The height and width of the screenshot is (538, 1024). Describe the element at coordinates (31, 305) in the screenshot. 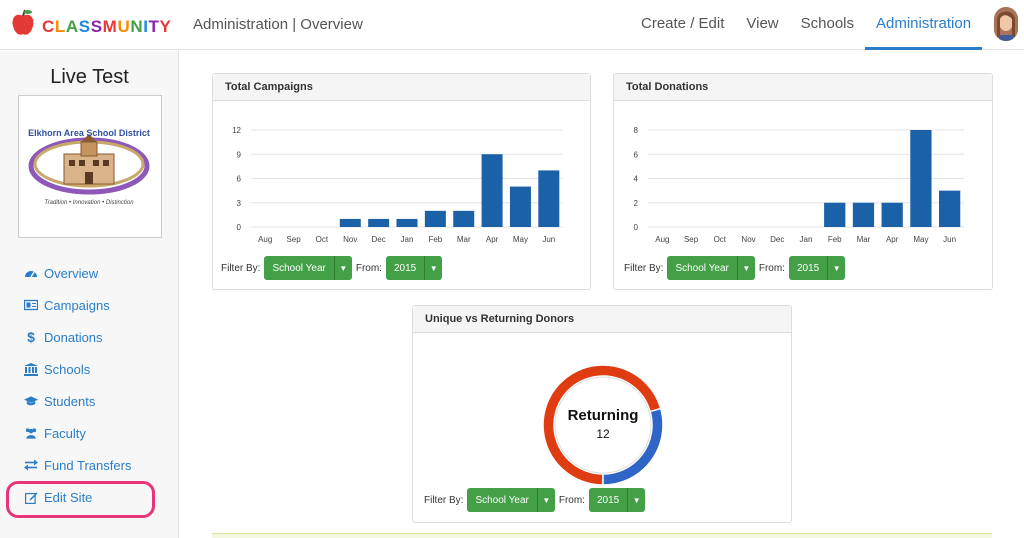

I see `campaigns-icon` at that location.